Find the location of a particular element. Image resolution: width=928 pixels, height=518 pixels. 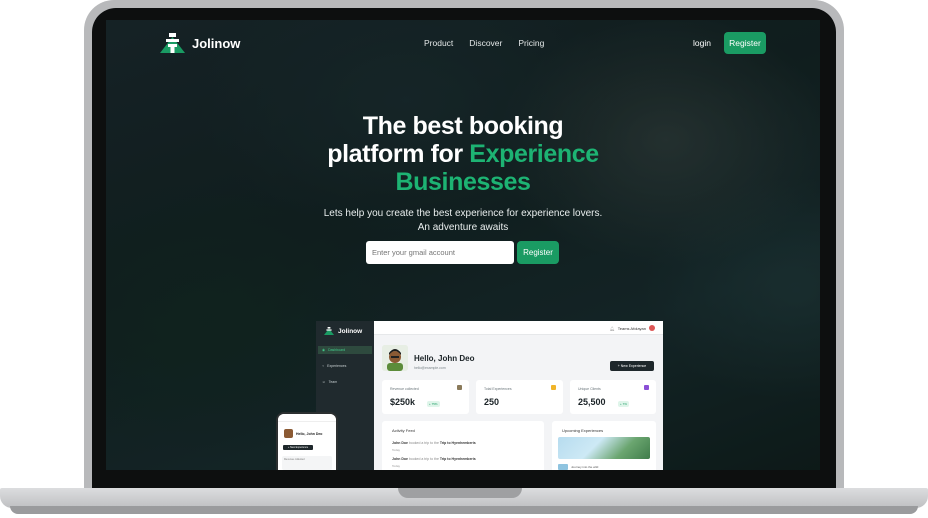

card-value: 25,500 is located at coordinates (592, 402).